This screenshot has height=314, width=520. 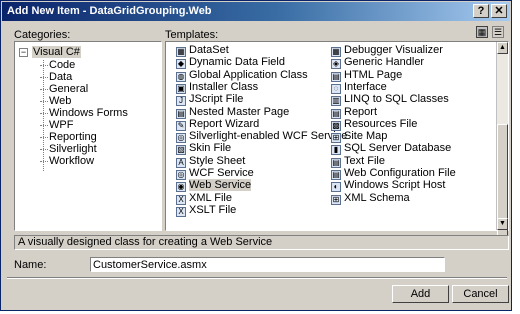 I want to click on template-item: ▤ Nested Master Page, so click(x=233, y=112).